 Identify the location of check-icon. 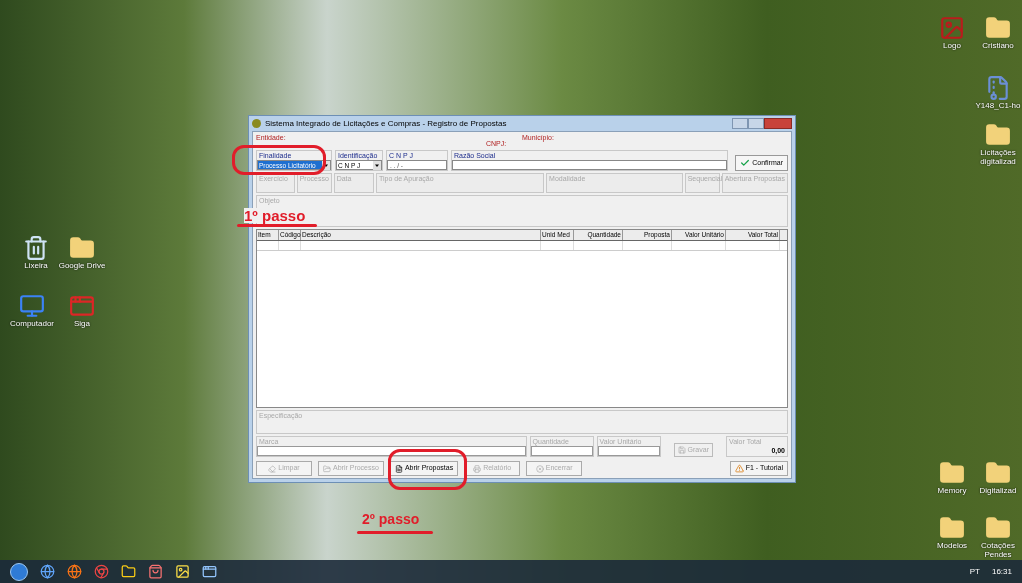
(745, 163).